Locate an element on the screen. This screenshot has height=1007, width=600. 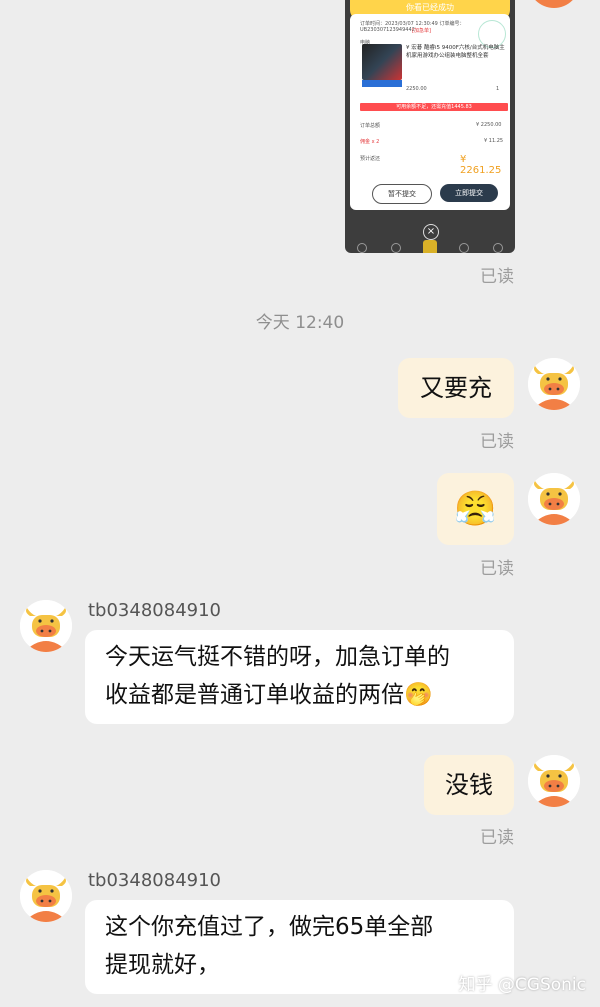
message-bubble-self: 又要充 is located at coordinates (456, 388).